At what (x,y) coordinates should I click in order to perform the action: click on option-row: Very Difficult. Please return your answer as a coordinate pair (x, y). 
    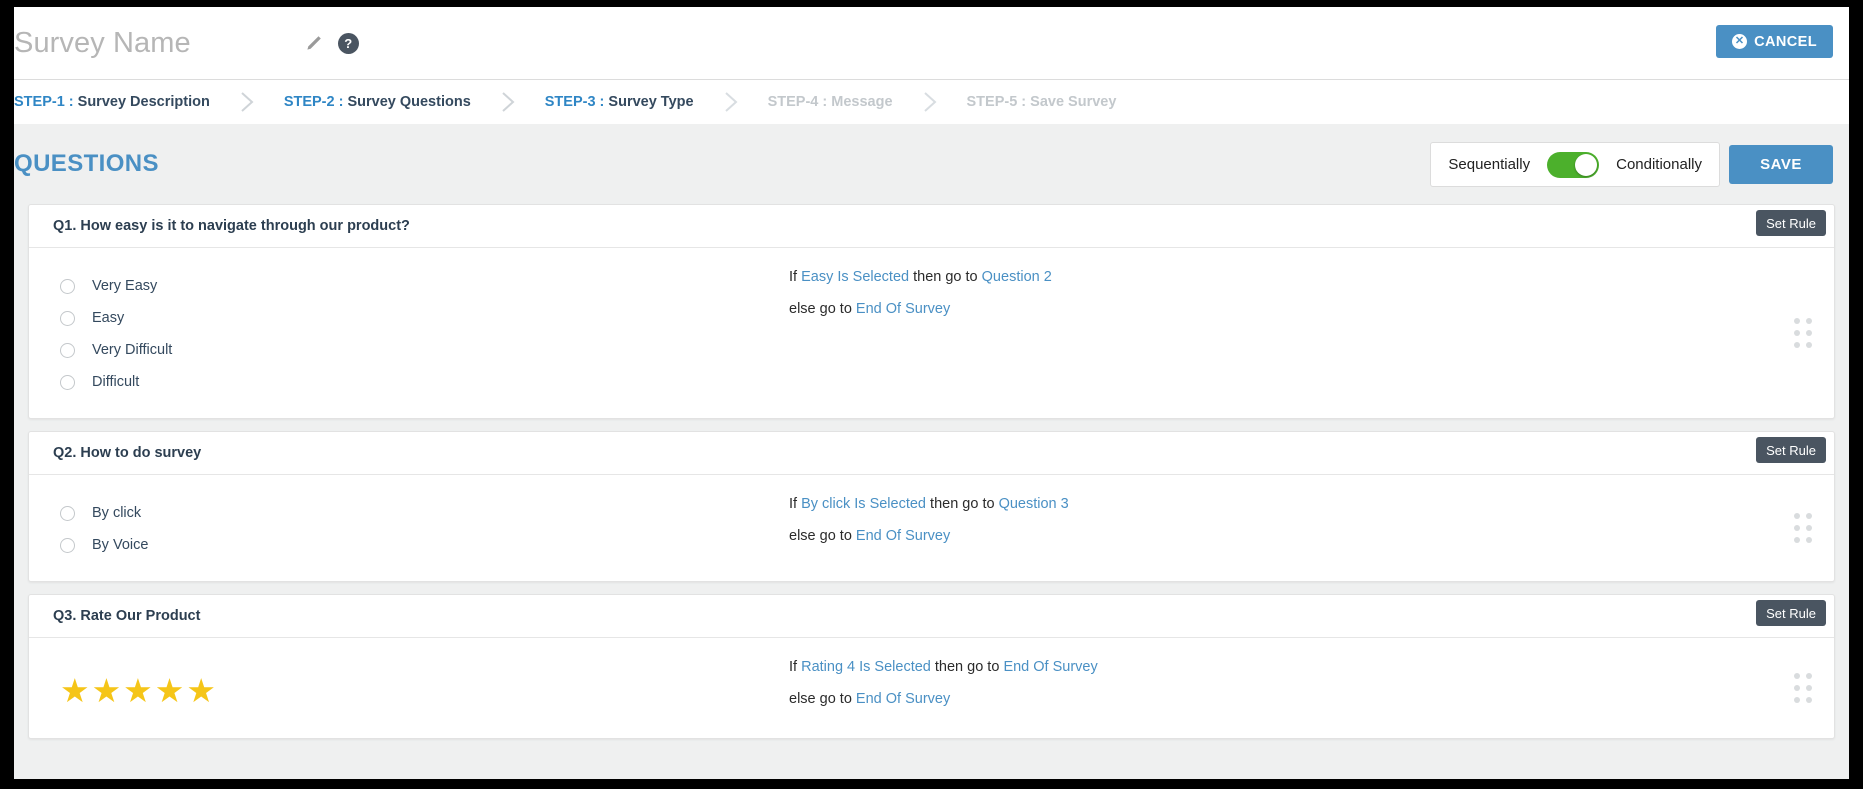
    Looking at the image, I should click on (424, 350).